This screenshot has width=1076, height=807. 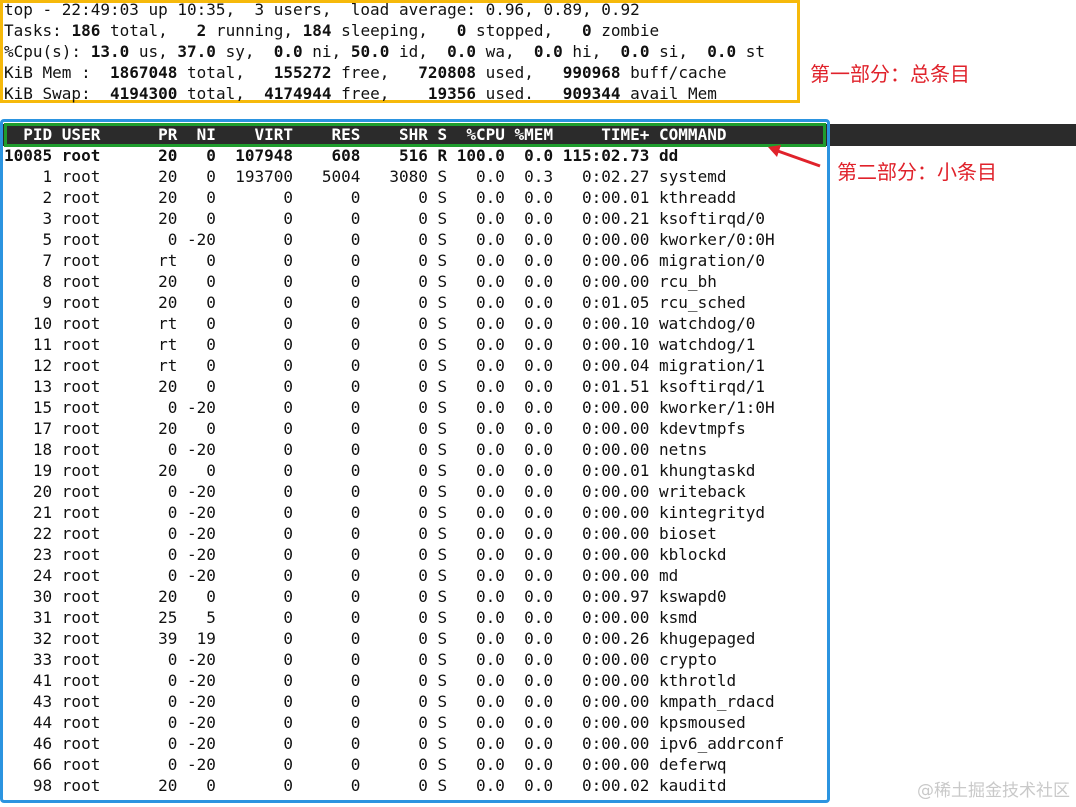 What do you see at coordinates (38, 30) in the screenshot?
I see `summary-label: Tasks:` at bounding box center [38, 30].